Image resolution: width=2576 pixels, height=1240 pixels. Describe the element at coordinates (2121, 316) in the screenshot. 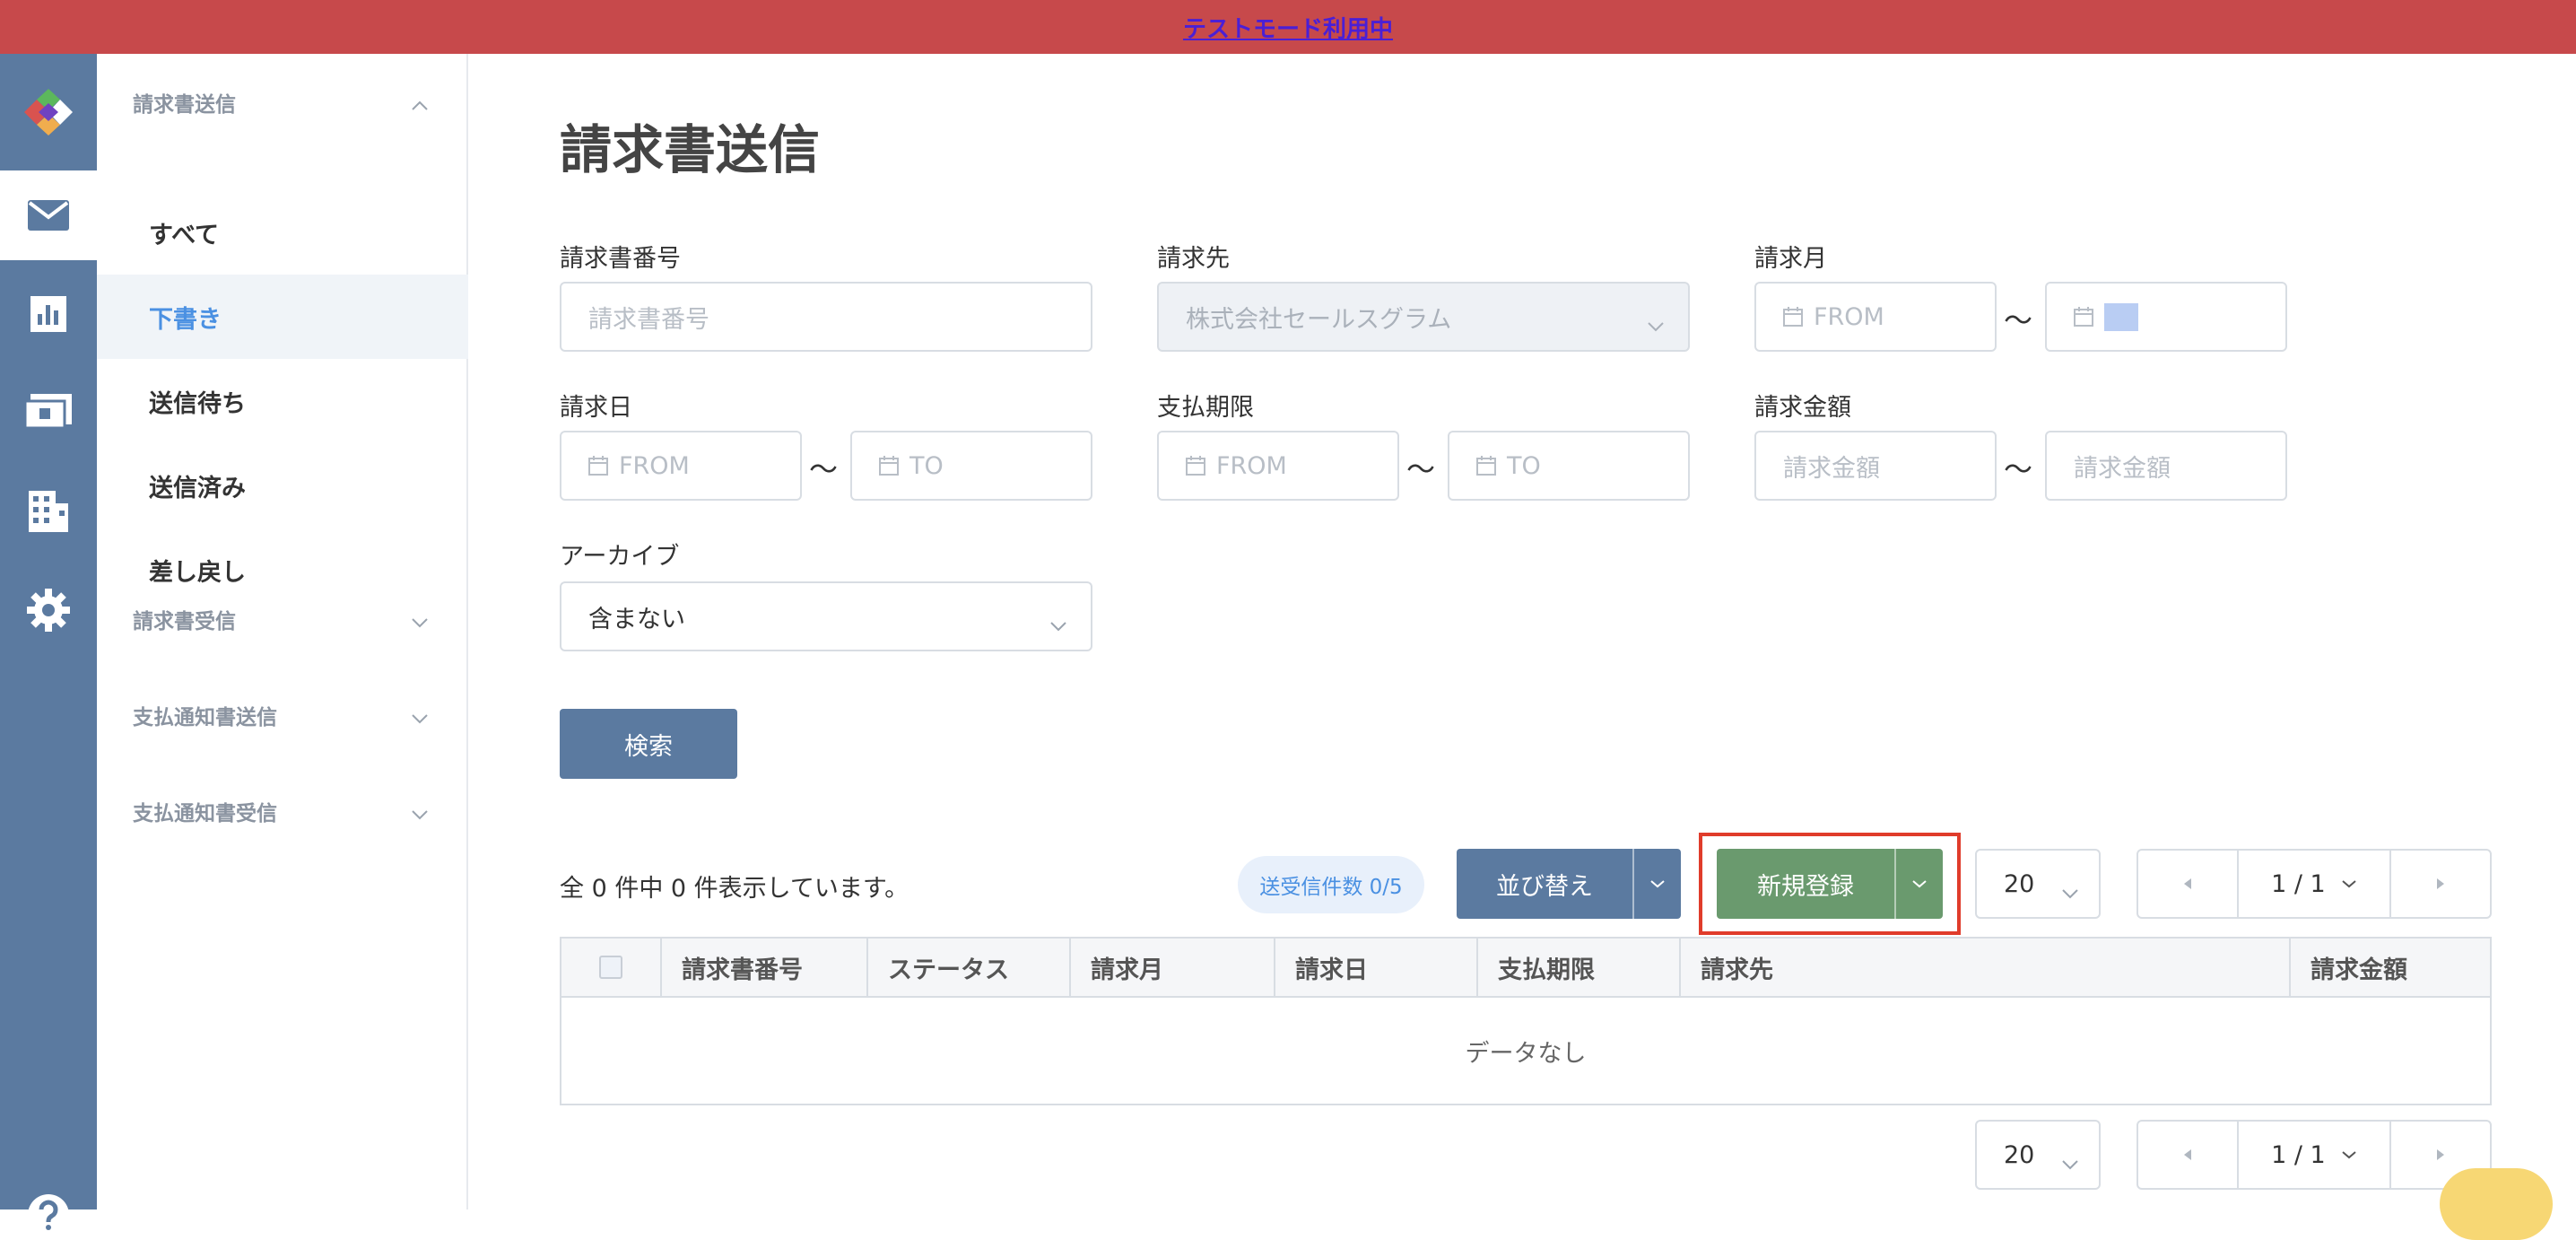

I see `month-to-placeholder: TO` at that location.